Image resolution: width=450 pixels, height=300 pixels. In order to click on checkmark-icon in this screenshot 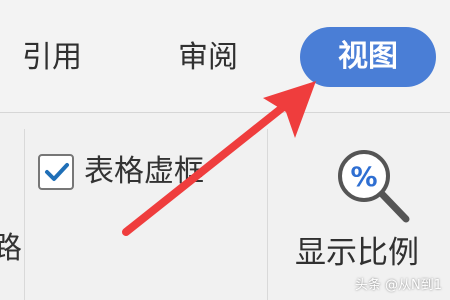, I will do `click(57, 172)`.